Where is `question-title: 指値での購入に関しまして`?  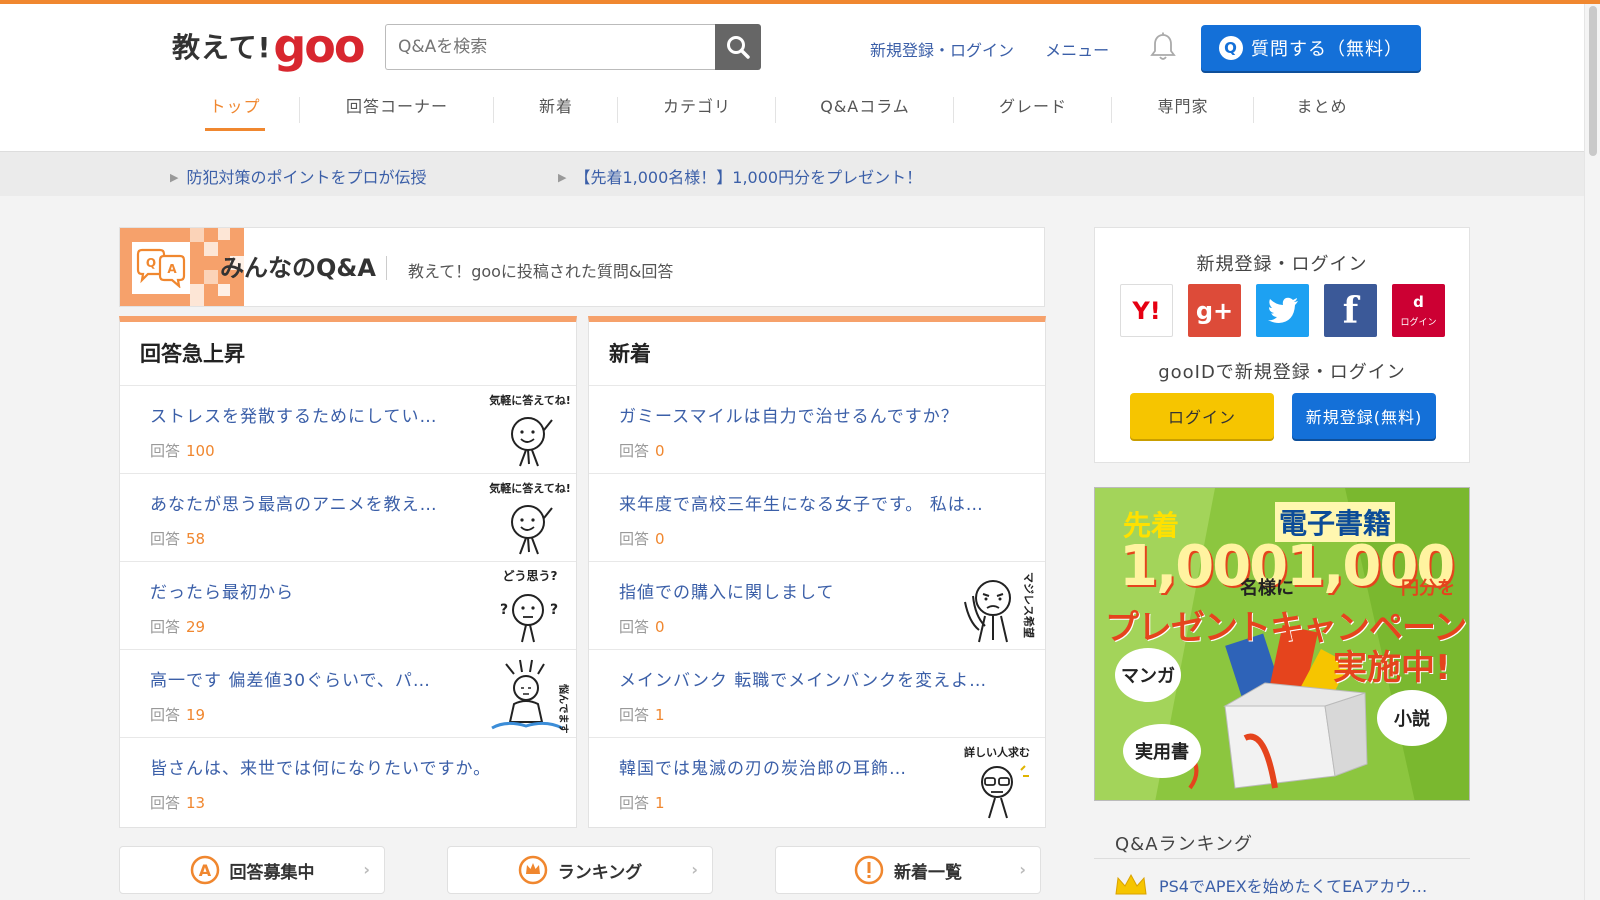
question-title: 指値での購入に関しまして is located at coordinates (727, 590).